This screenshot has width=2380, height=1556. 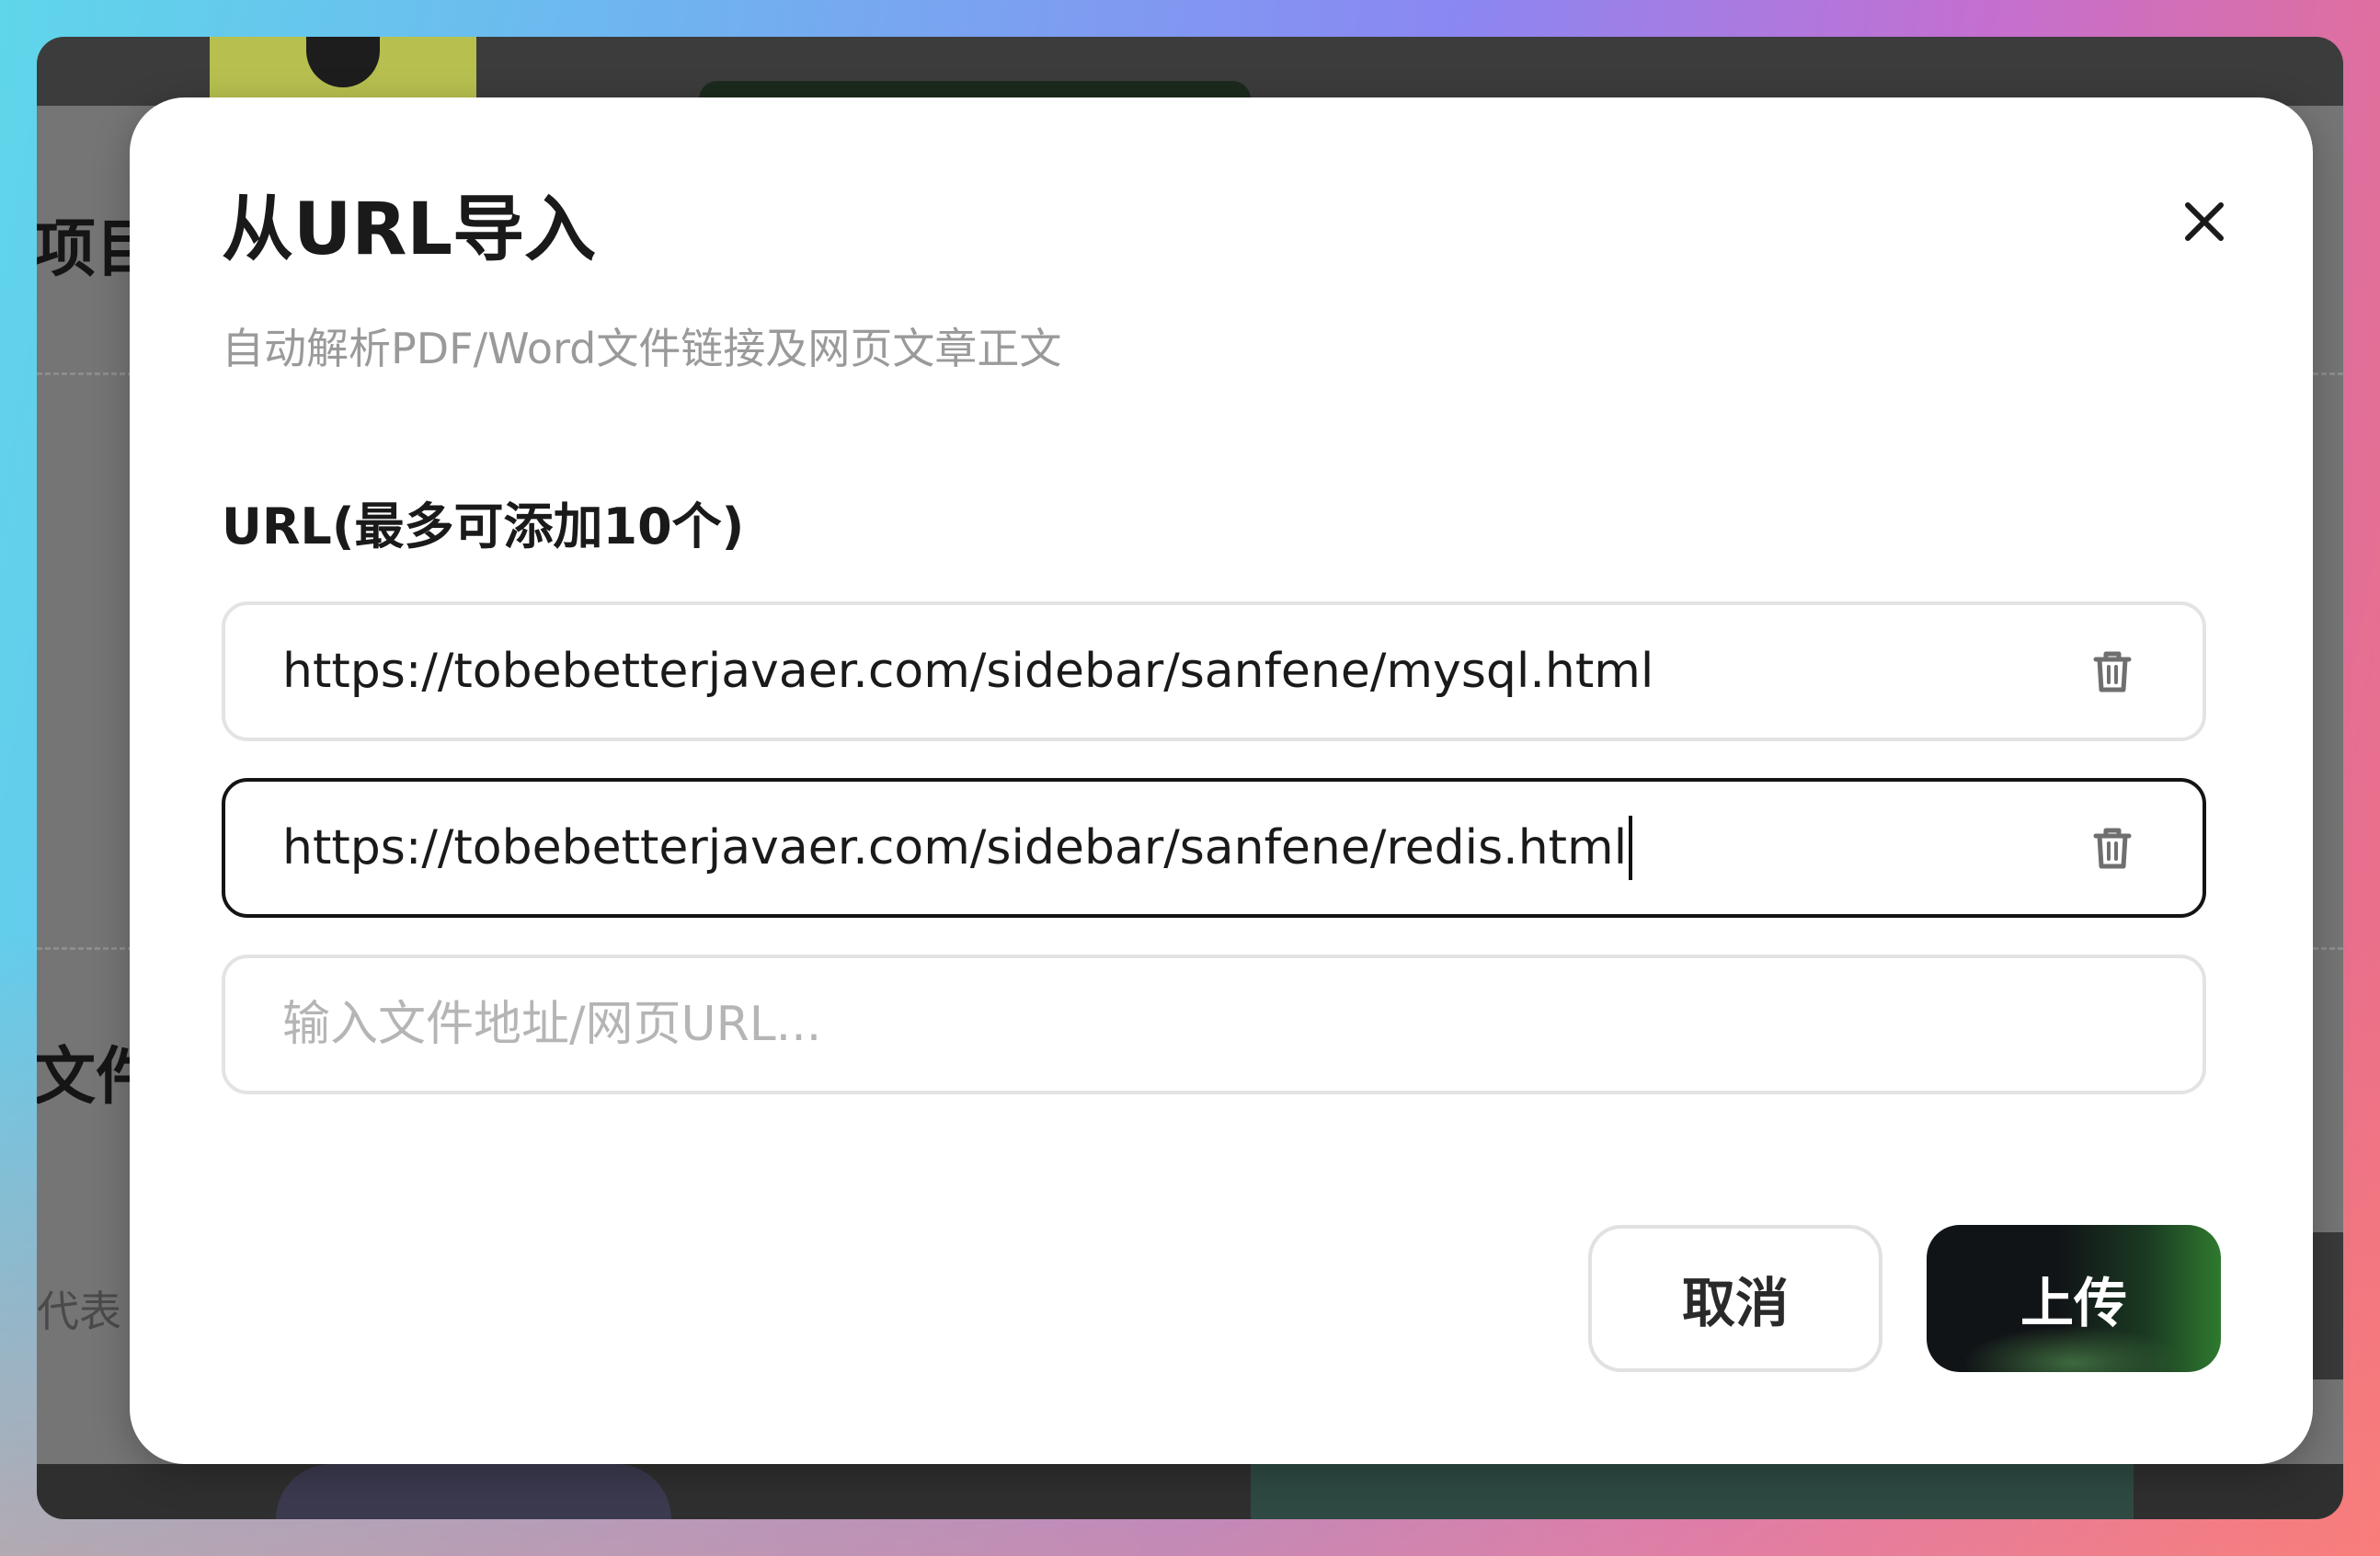 What do you see at coordinates (79, 1311) in the screenshot?
I see `backdrop-text: 代表` at bounding box center [79, 1311].